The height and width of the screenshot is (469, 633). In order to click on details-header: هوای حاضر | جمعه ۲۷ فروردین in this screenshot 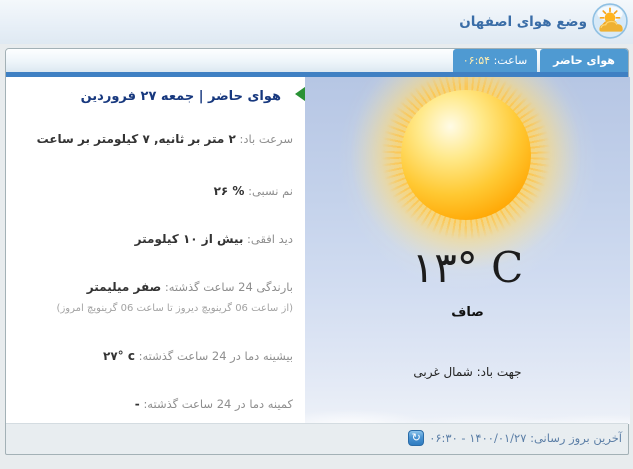, I will do `click(180, 96)`.